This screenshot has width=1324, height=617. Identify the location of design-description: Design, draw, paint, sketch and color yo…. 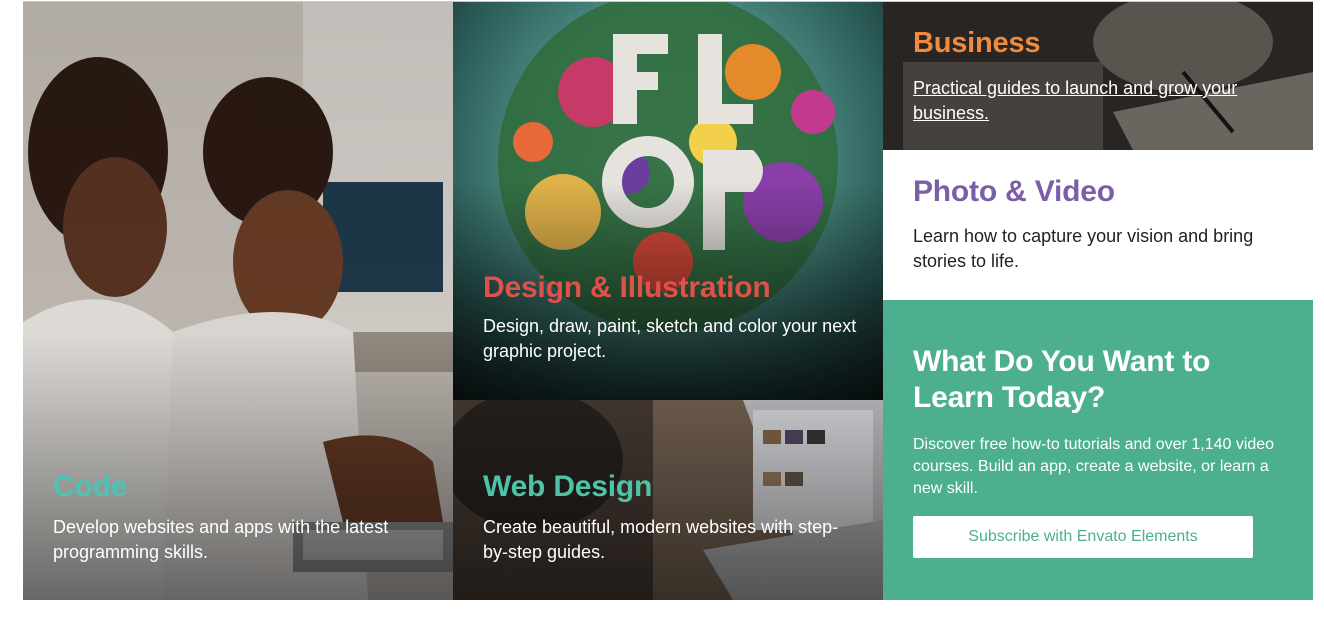
(670, 338).